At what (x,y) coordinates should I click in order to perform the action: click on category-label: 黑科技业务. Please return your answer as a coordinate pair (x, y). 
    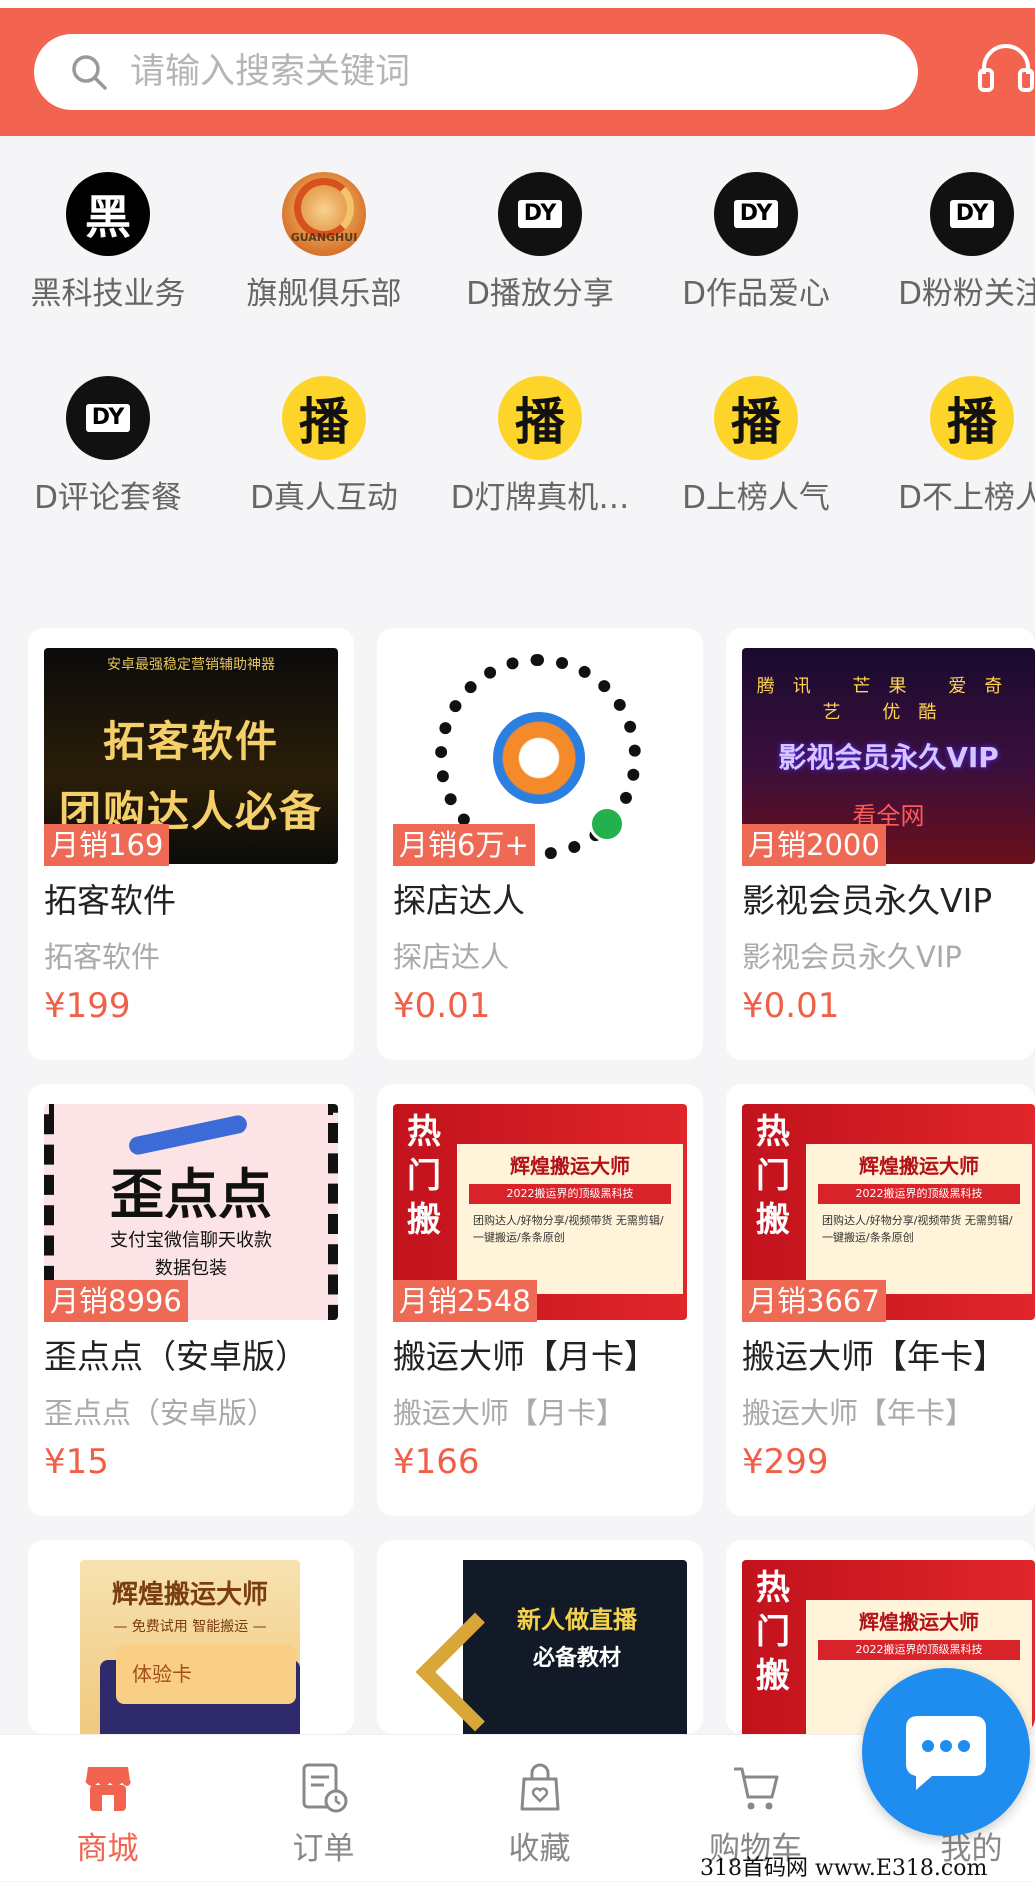
    Looking at the image, I should click on (108, 294).